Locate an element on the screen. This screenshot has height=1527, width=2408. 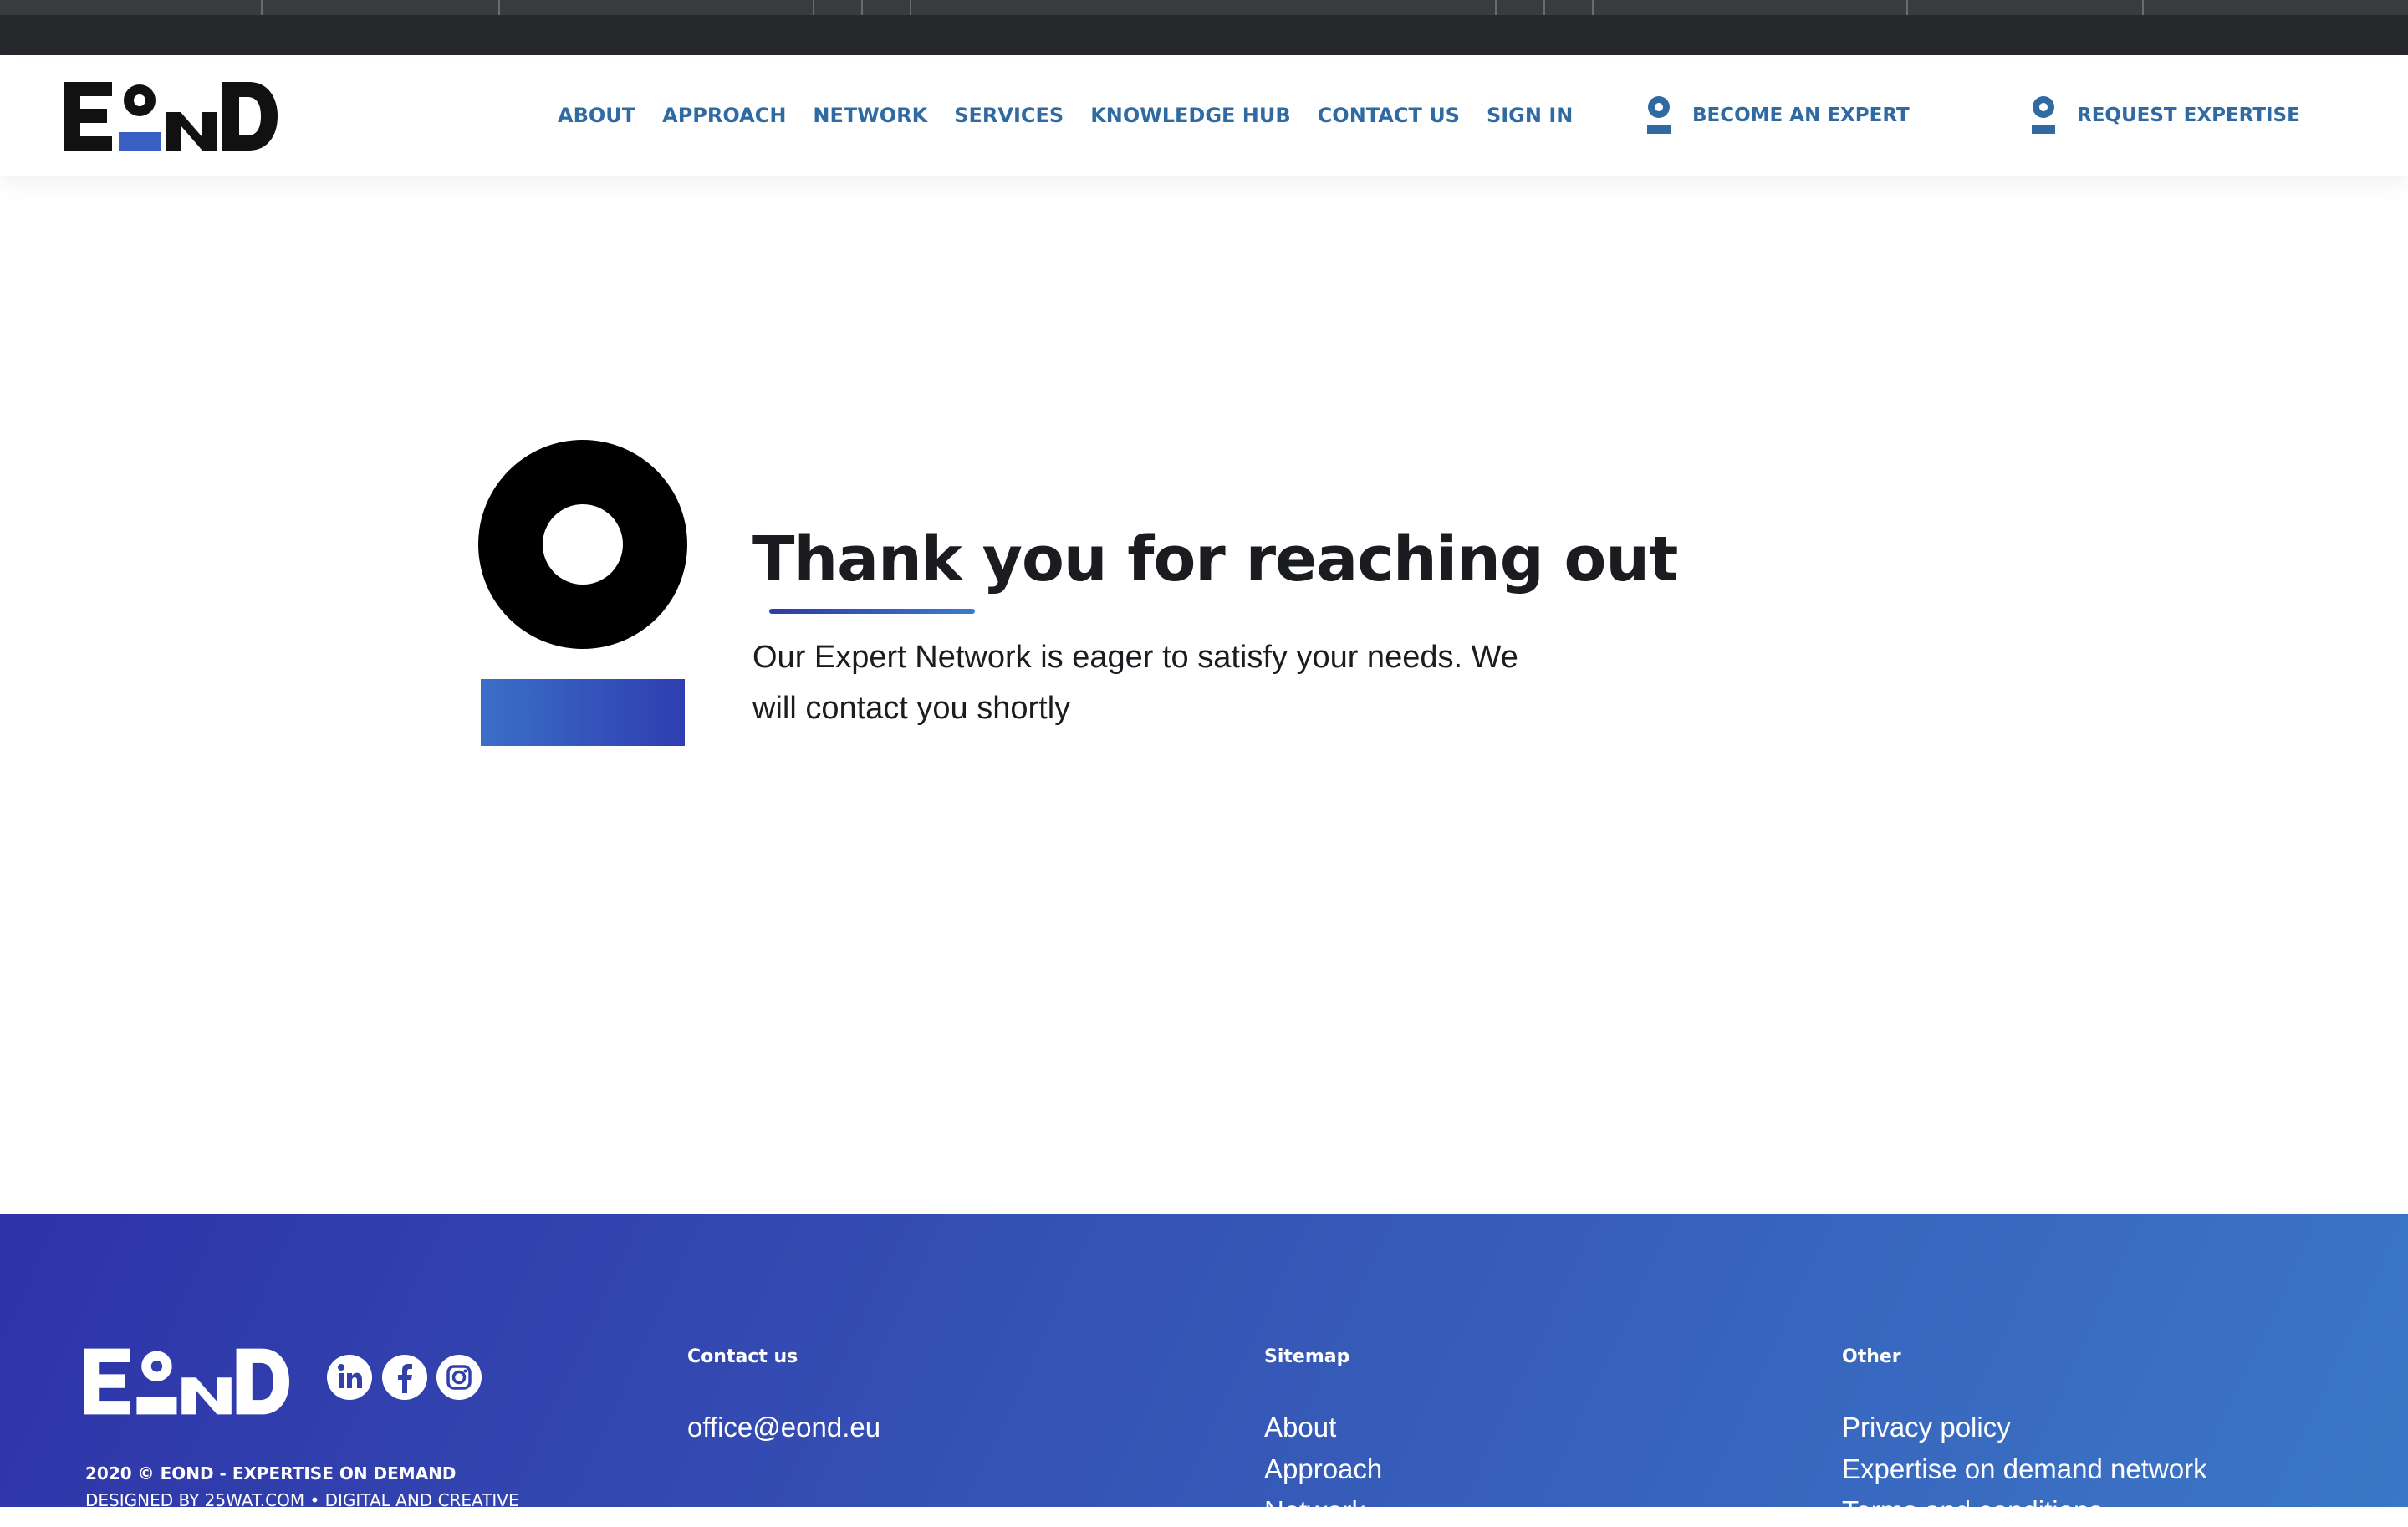
browser-top-strip is located at coordinates (1204, 28).